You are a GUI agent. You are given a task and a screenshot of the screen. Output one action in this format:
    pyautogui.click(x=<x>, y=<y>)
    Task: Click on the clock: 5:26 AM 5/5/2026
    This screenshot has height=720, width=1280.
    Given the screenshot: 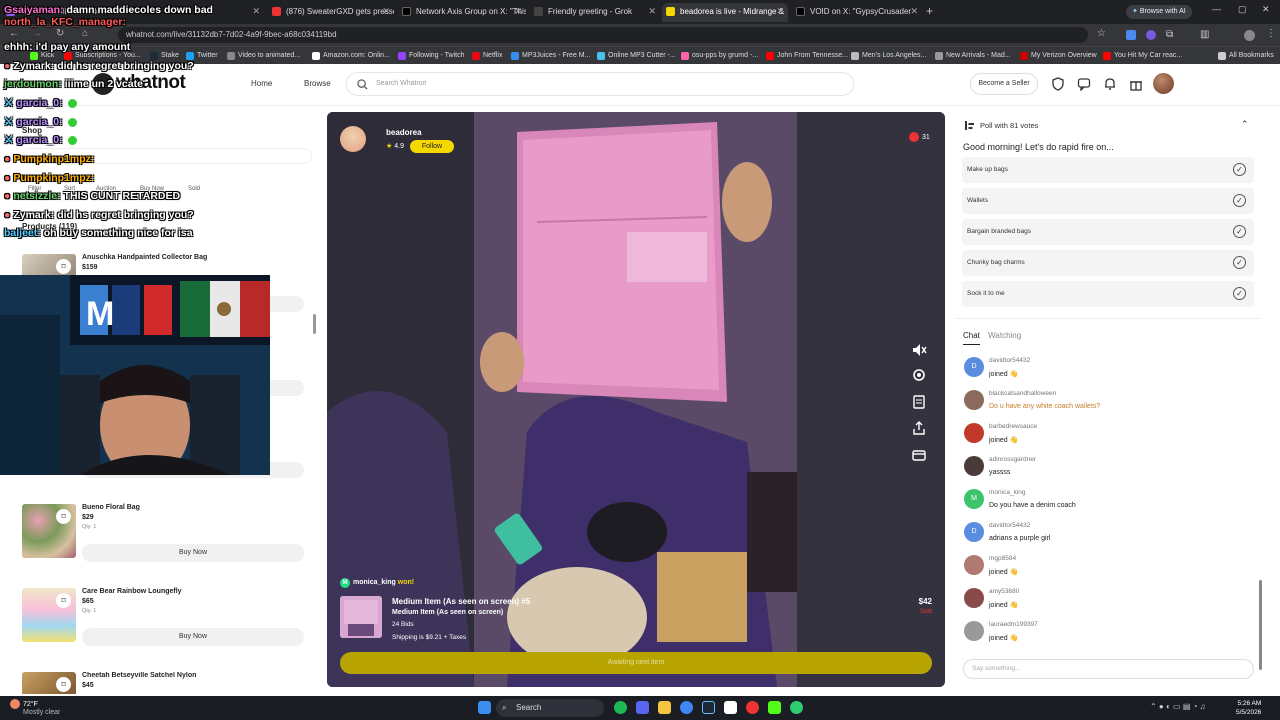 What is the action you would take?
    pyautogui.click(x=1248, y=708)
    